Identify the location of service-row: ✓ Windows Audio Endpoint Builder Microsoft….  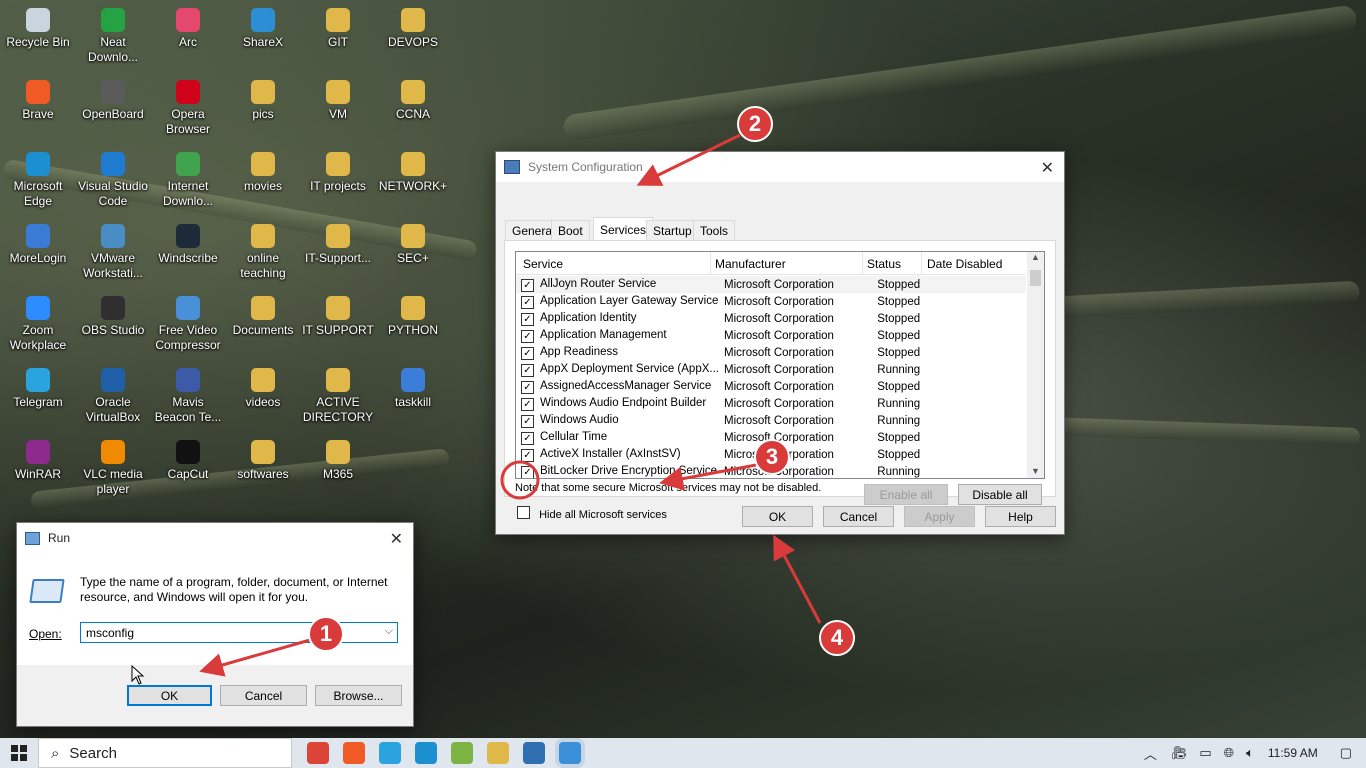
(771, 403).